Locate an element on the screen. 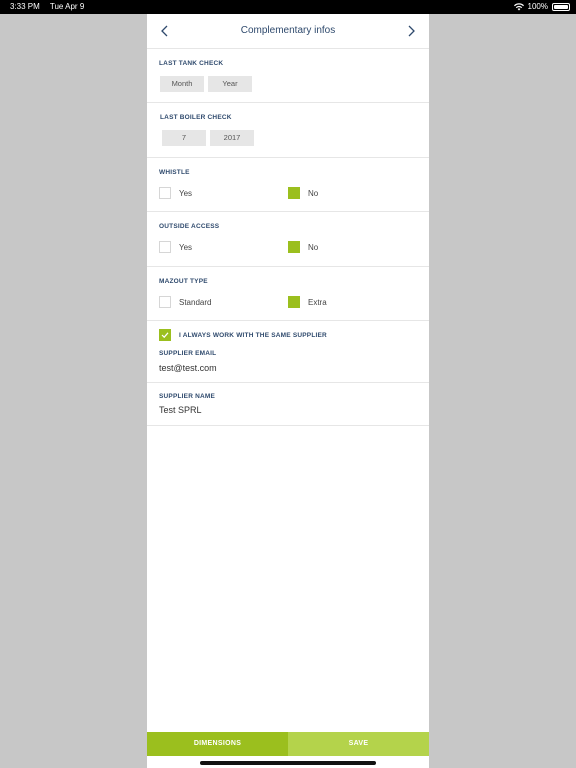 This screenshot has height=768, width=576. last-boiler-check-year-field: 2017 is located at coordinates (232, 138).